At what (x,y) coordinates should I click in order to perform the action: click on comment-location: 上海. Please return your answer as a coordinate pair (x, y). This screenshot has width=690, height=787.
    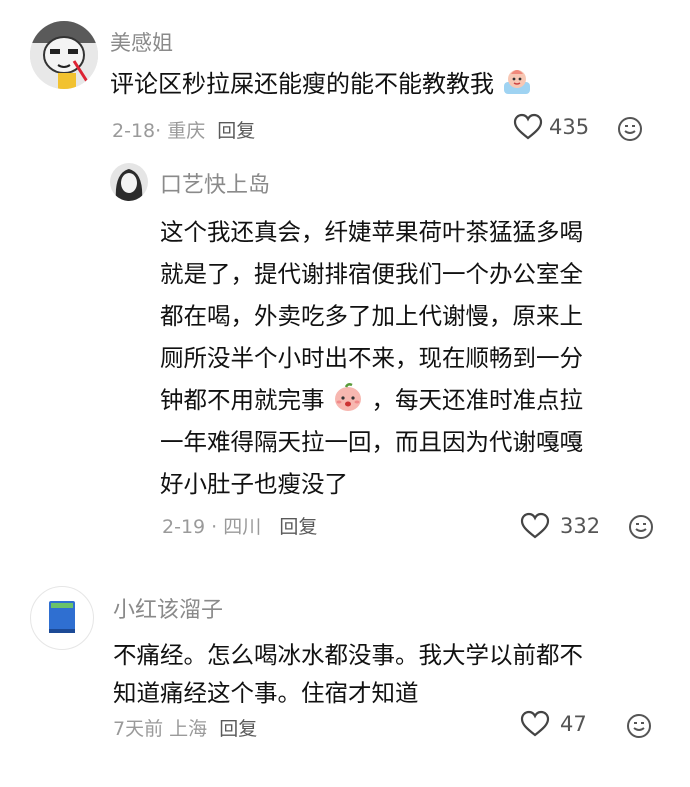
    Looking at the image, I should click on (188, 729).